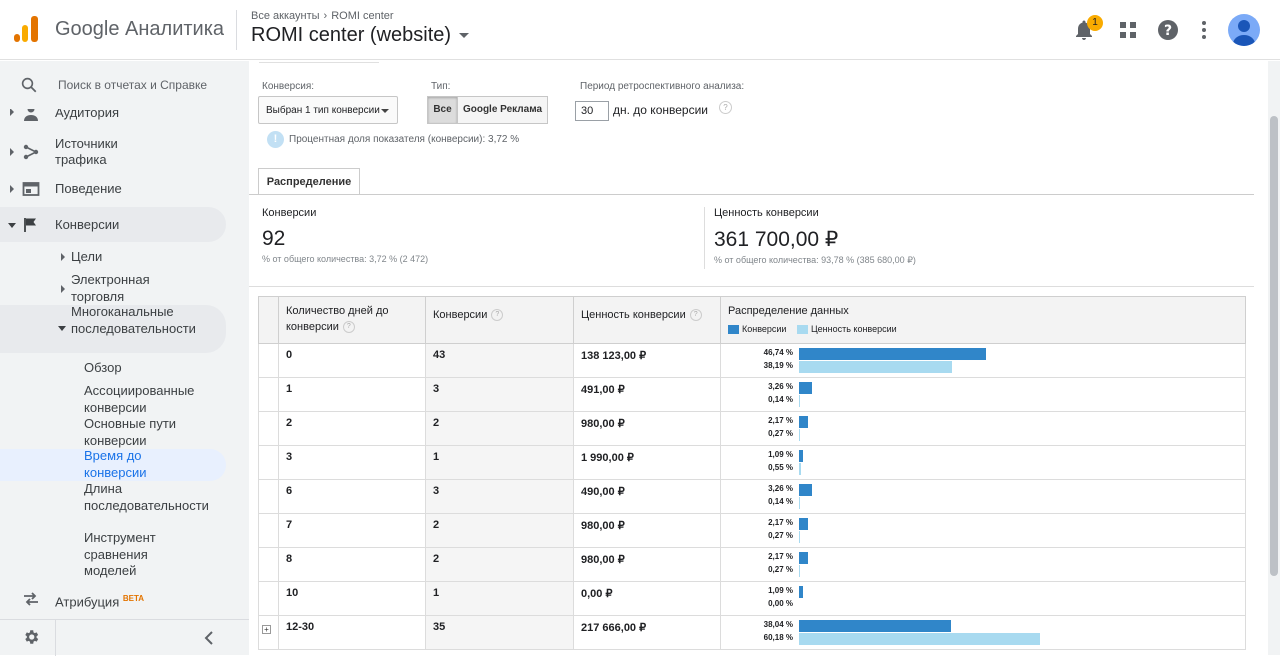 The image size is (1280, 656). Describe the element at coordinates (362, 16) in the screenshot. I see `breadcrumb-account: ROMI center` at that location.